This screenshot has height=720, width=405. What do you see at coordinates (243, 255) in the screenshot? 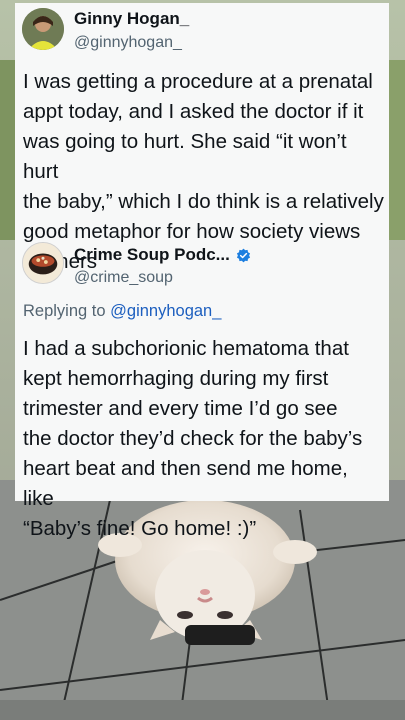
I see `verified-badge-icon` at bounding box center [243, 255].